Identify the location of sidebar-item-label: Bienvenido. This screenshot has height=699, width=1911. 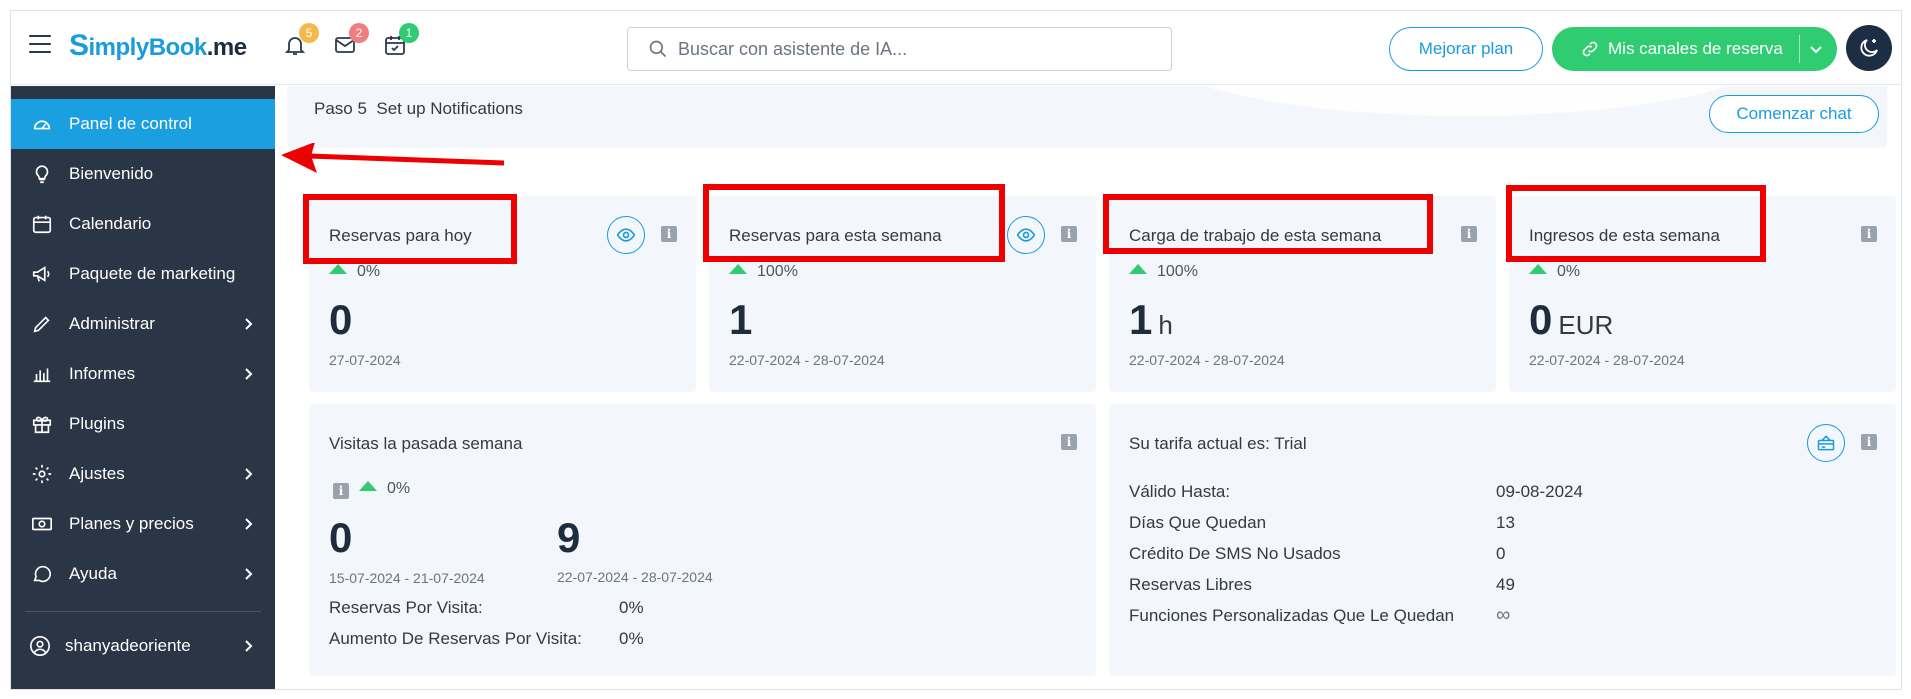
(111, 173).